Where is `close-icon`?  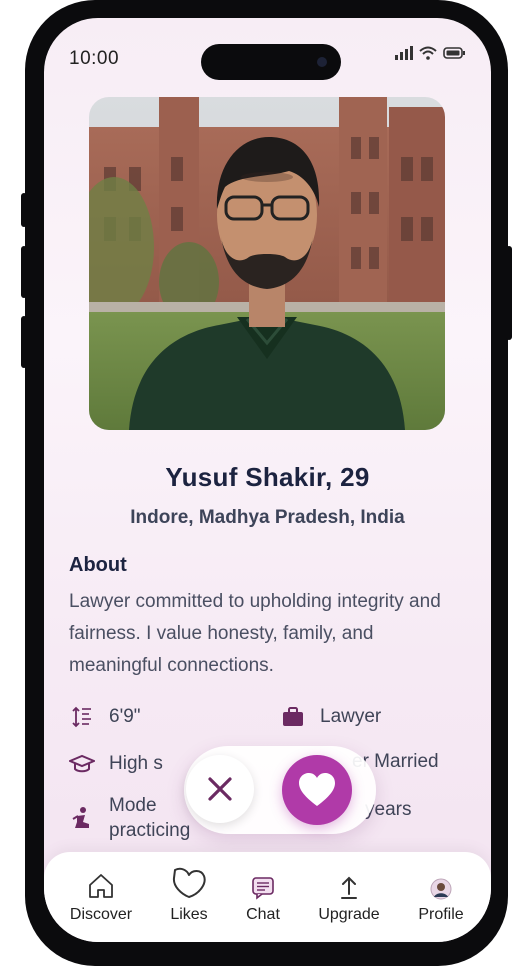
close-icon is located at coordinates (220, 789).